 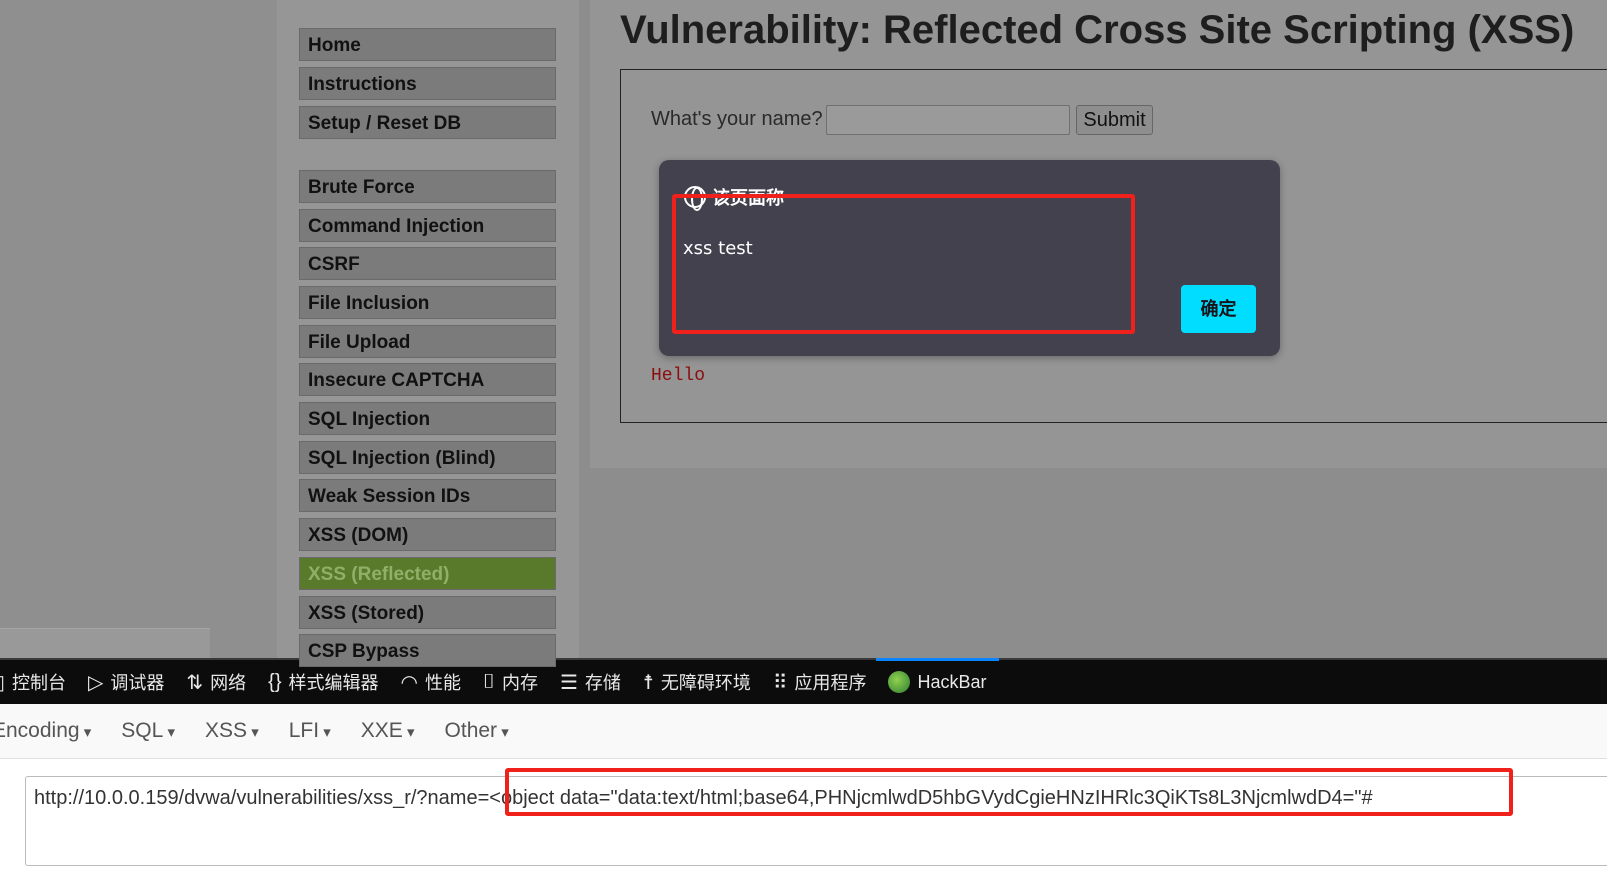 I want to click on output-text: Hello, so click(x=678, y=376).